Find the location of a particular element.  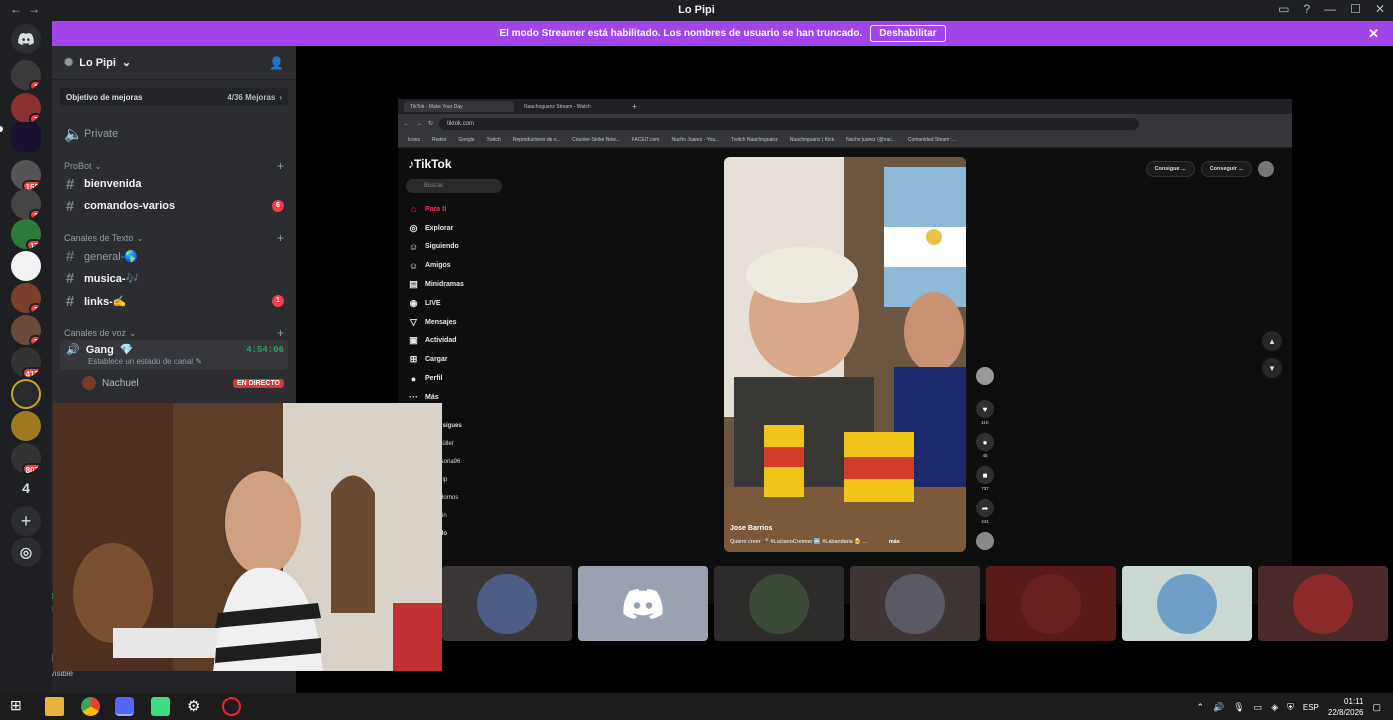

nav-following: ☺ Siguiendo is located at coordinates (436, 247).